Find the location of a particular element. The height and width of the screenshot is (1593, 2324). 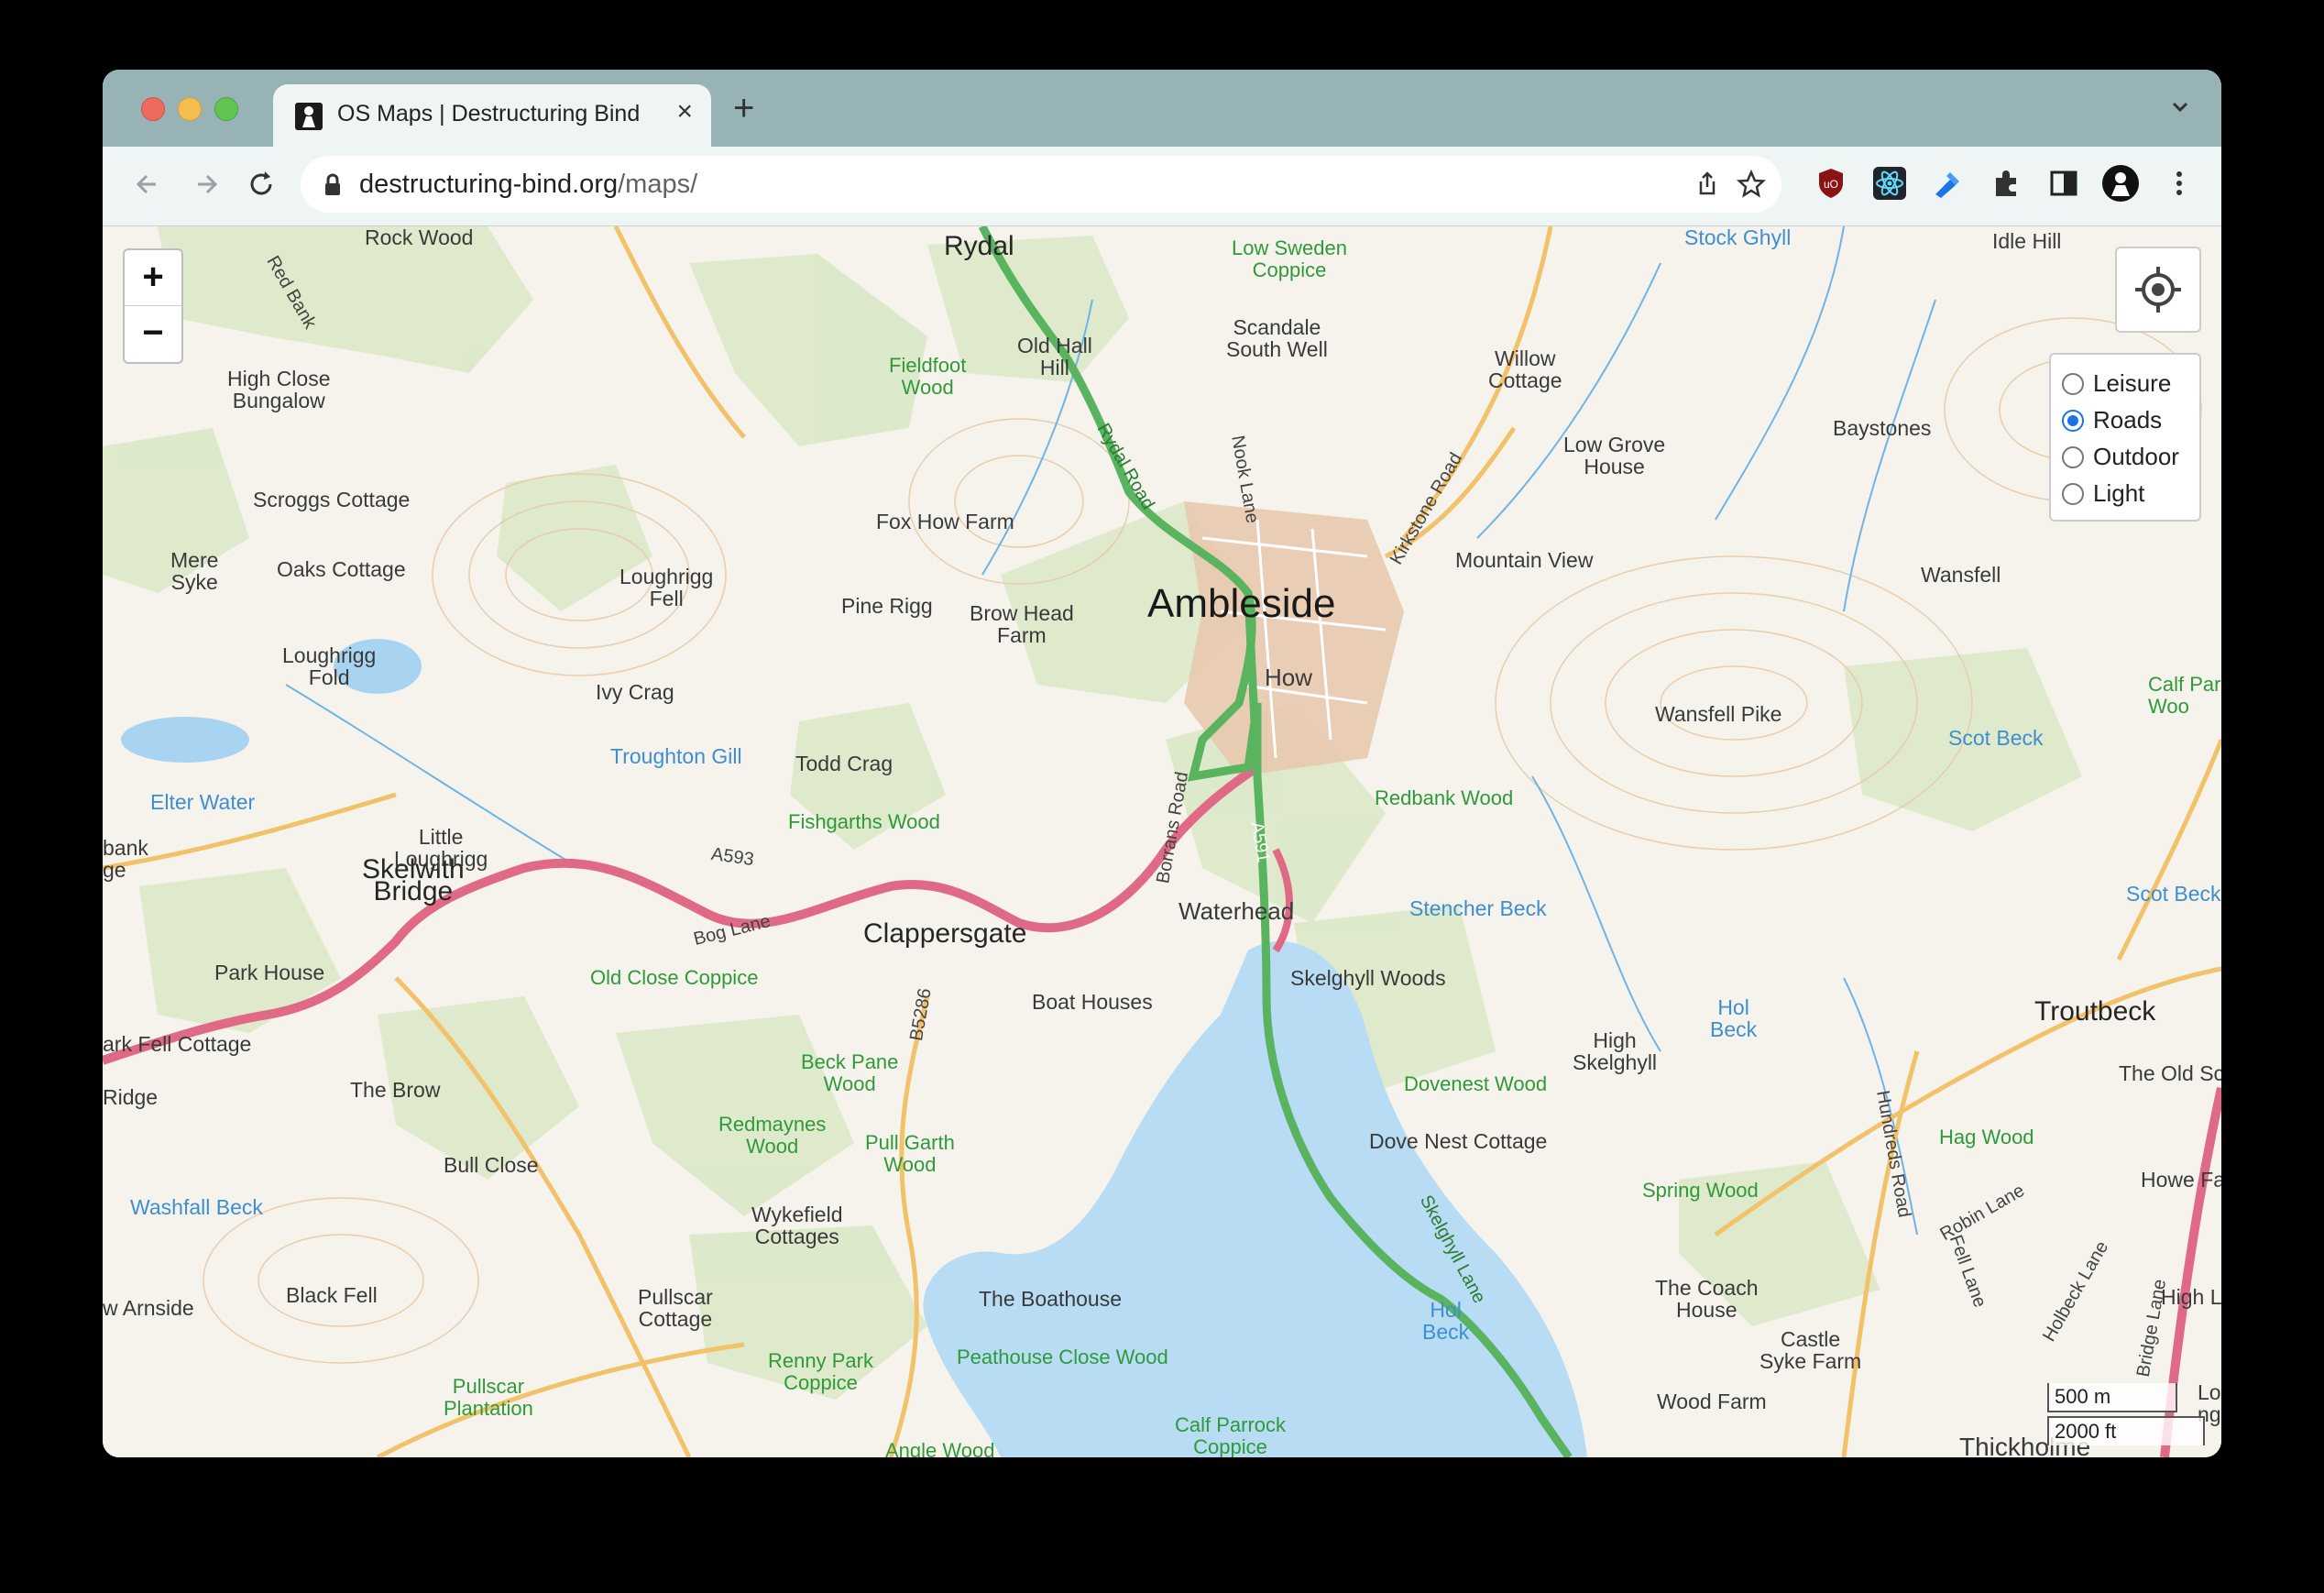

layer-label: Leisure is located at coordinates (2132, 383).